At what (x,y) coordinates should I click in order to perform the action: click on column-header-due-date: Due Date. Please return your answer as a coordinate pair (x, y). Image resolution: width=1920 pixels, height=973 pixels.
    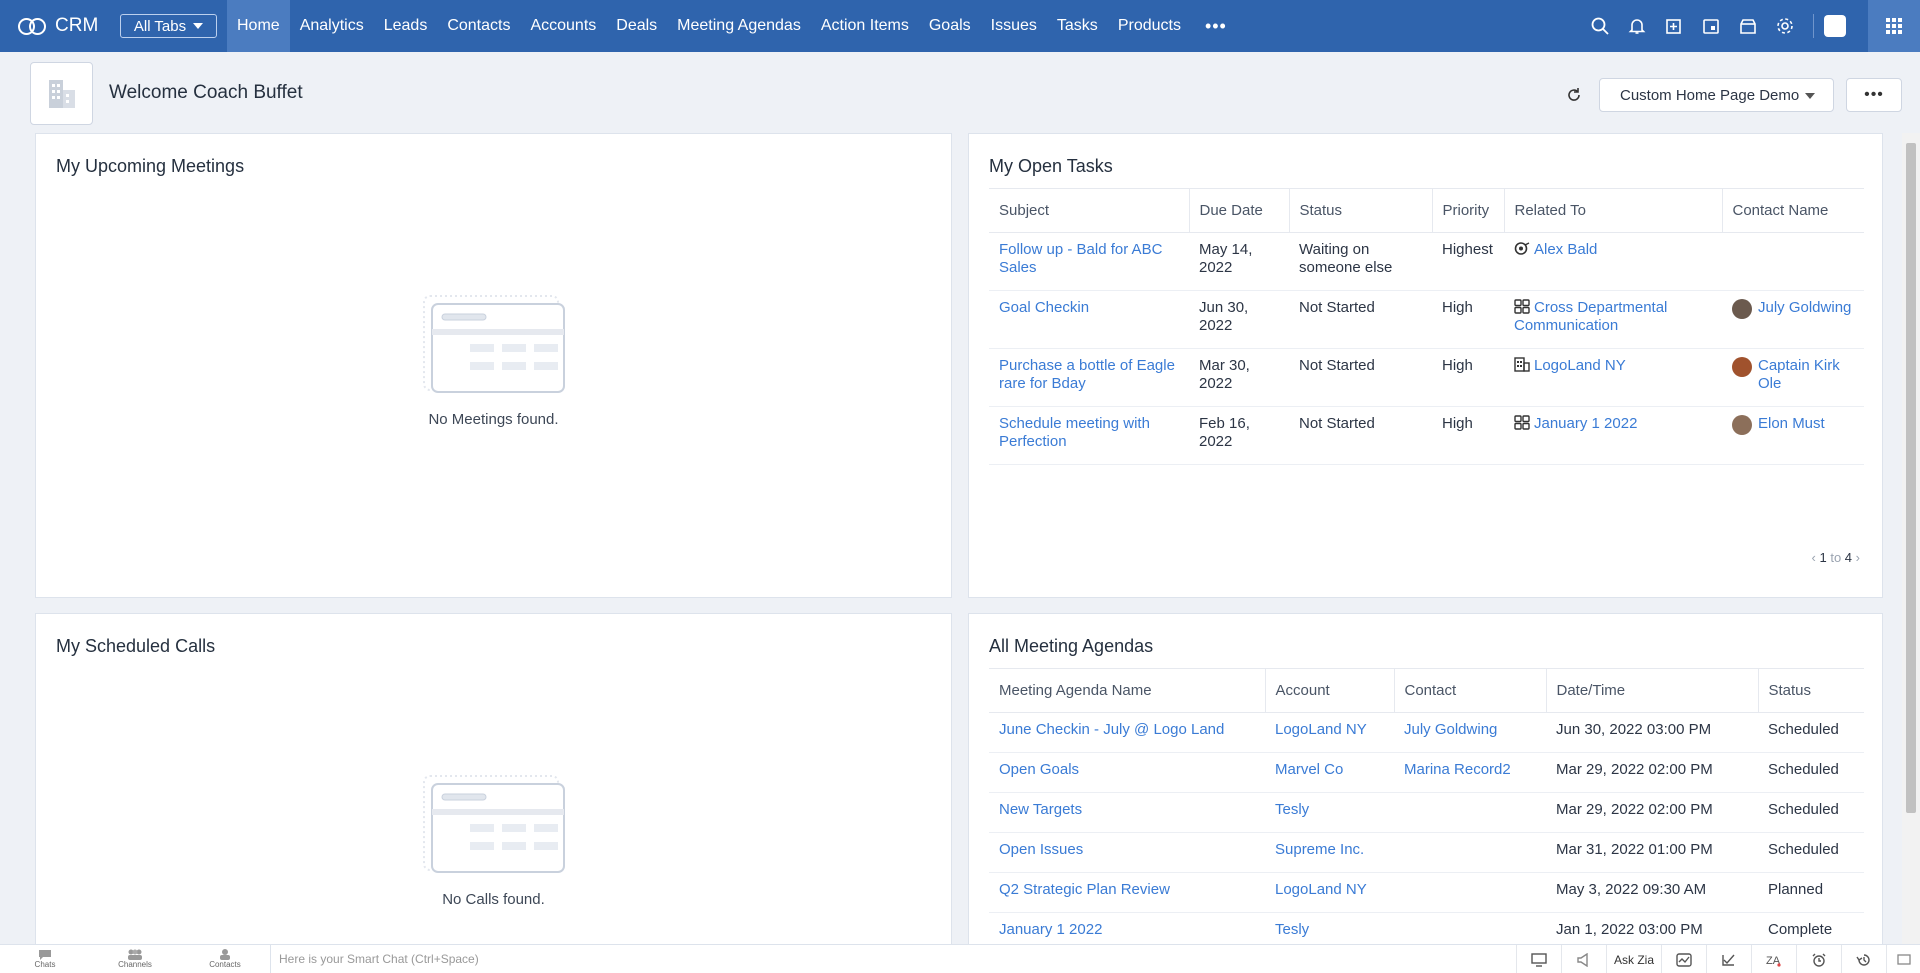
    Looking at the image, I should click on (1238, 210).